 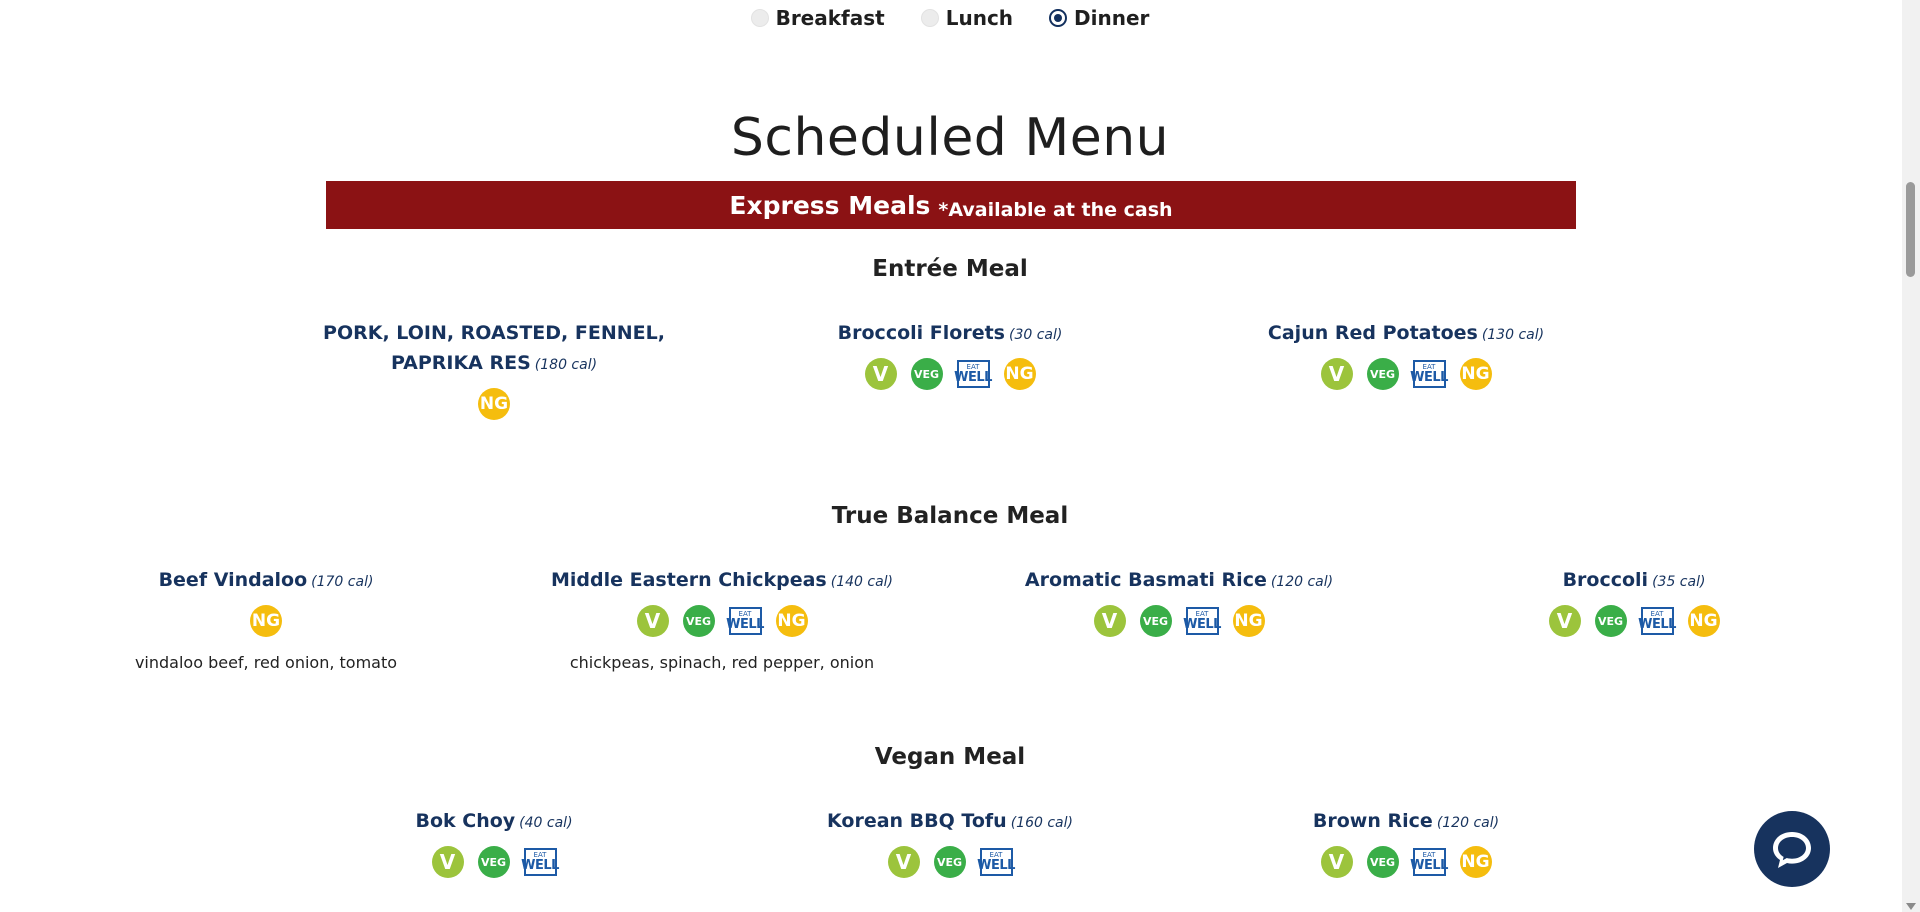 What do you see at coordinates (1373, 333) in the screenshot?
I see `menu-item-name: Cajun Red Potatoes` at bounding box center [1373, 333].